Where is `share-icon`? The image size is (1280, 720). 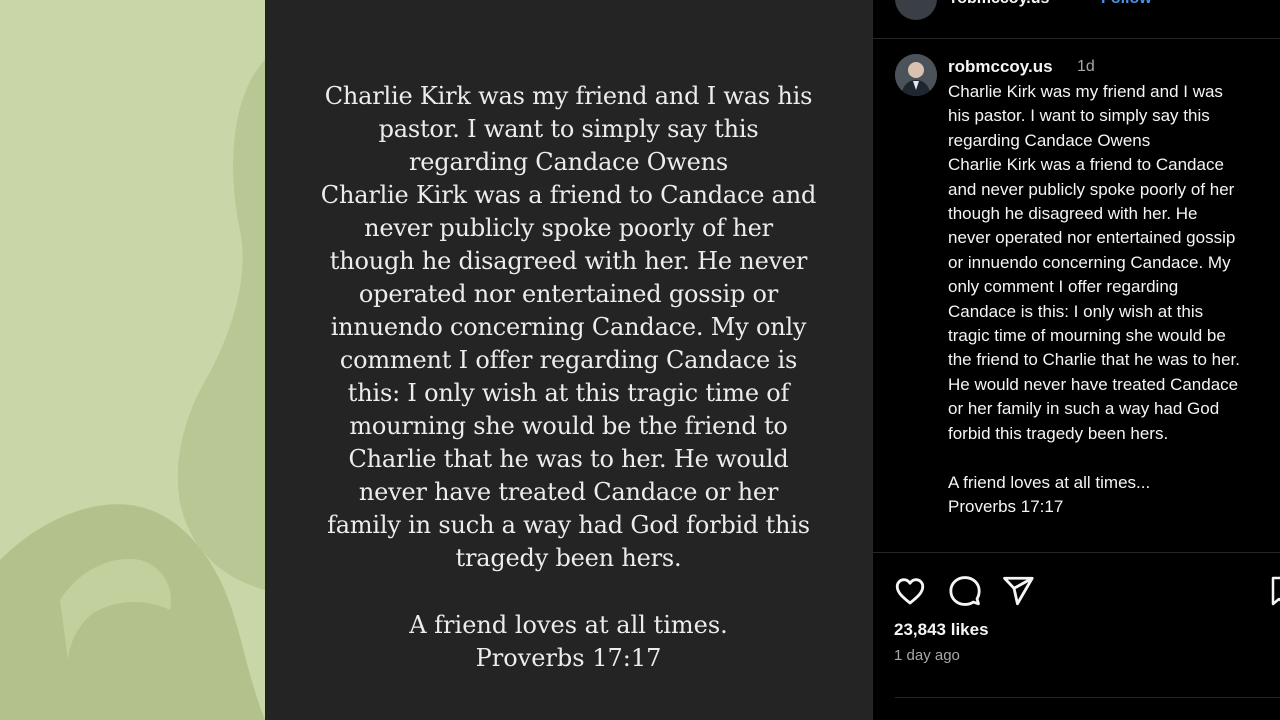 share-icon is located at coordinates (1018, 591).